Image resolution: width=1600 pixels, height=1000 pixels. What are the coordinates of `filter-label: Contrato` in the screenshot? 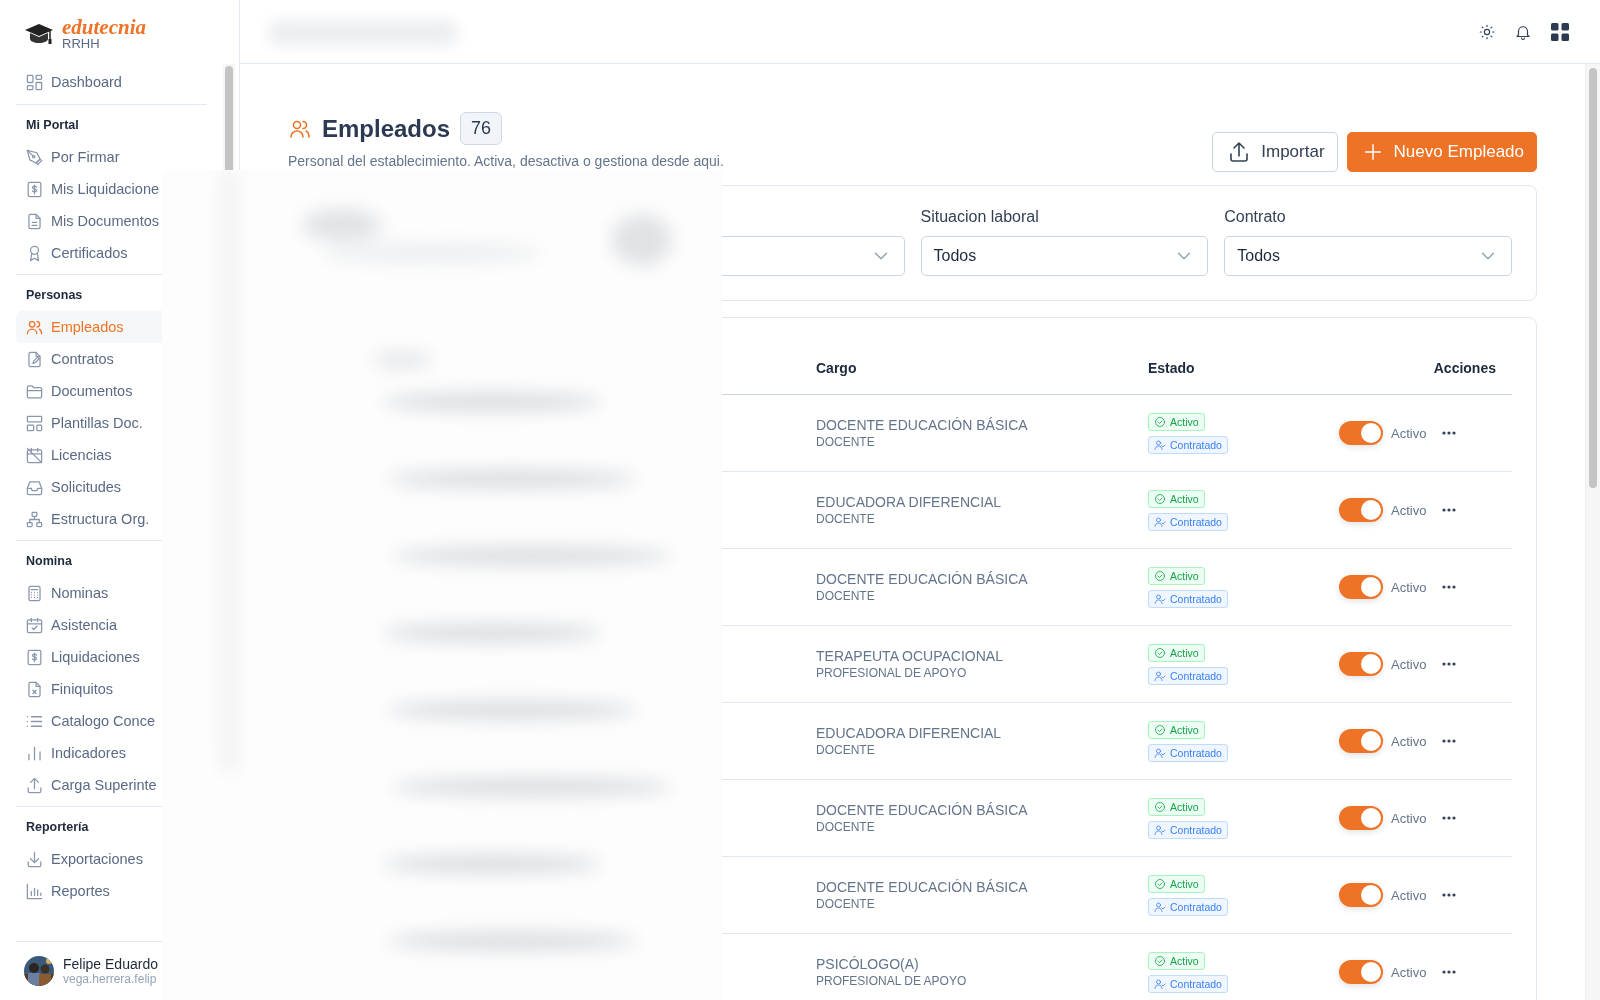 It's located at (1255, 217).